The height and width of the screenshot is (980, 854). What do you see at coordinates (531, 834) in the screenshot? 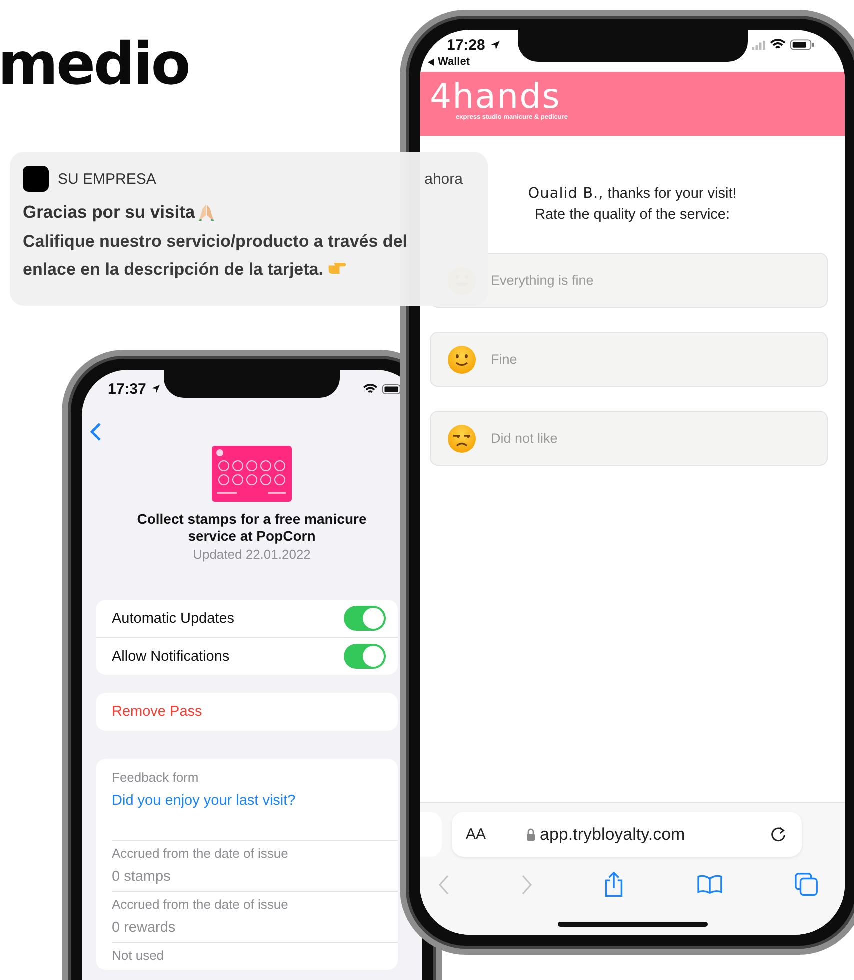
I see `lock-icon` at bounding box center [531, 834].